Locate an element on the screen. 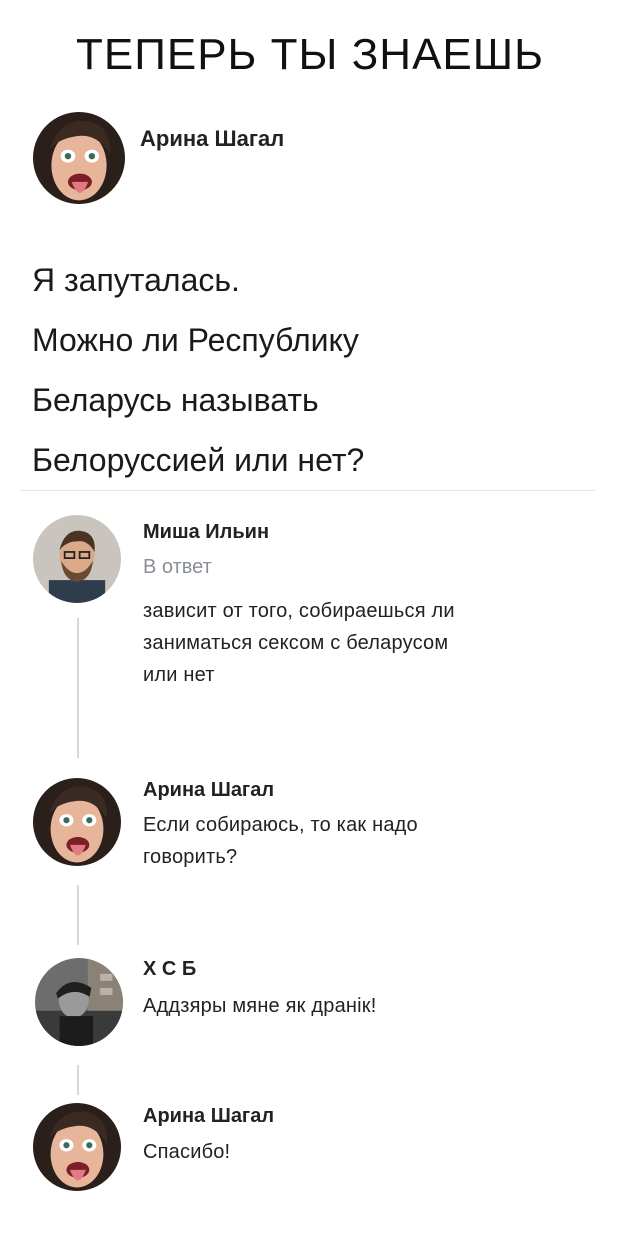 The image size is (620, 1249). comment-line: Аддзяры мяне як дранік! is located at coordinates (260, 1006).